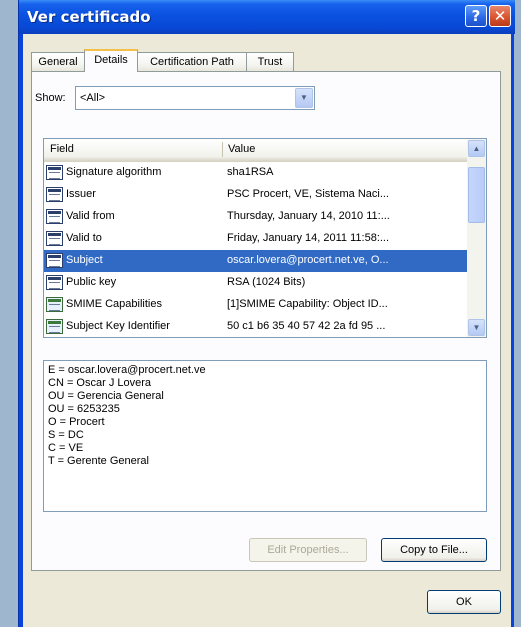 The image size is (521, 627). I want to click on help-icon: ?, so click(476, 16).